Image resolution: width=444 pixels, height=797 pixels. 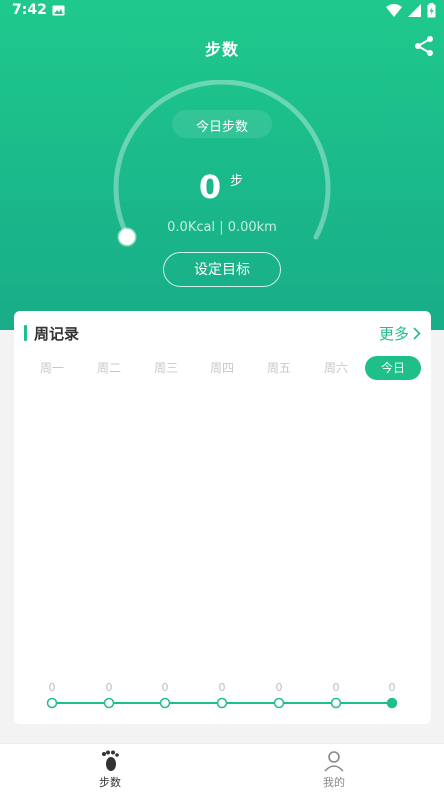 I want to click on battery-icon, so click(x=431, y=10).